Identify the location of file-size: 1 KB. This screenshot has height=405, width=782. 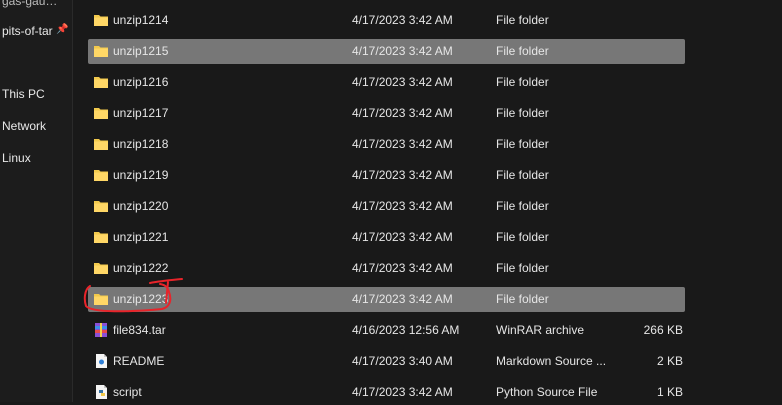
(669, 392).